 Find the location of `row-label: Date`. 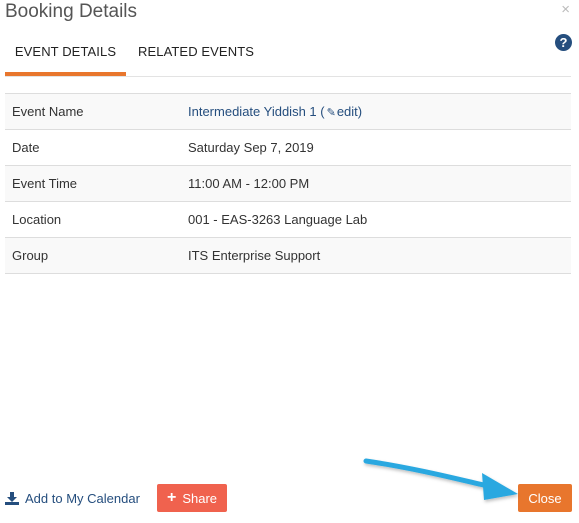

row-label: Date is located at coordinates (92, 147).